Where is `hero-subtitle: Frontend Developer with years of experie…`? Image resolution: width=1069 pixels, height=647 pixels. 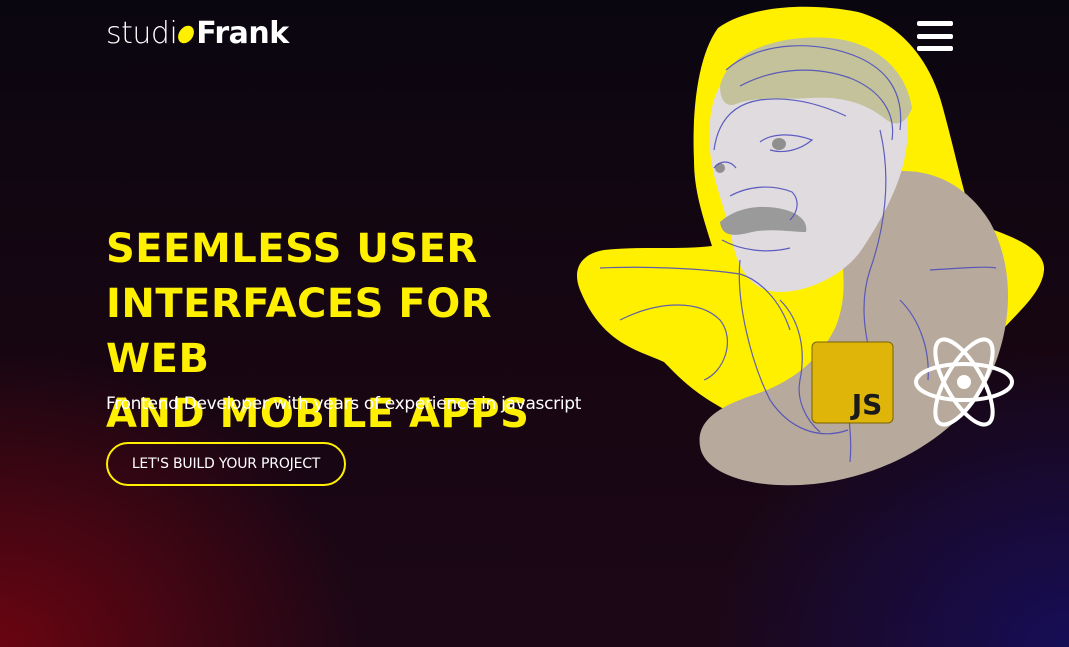
hero-subtitle: Frontend Developer with years of experie… is located at coordinates (344, 404).